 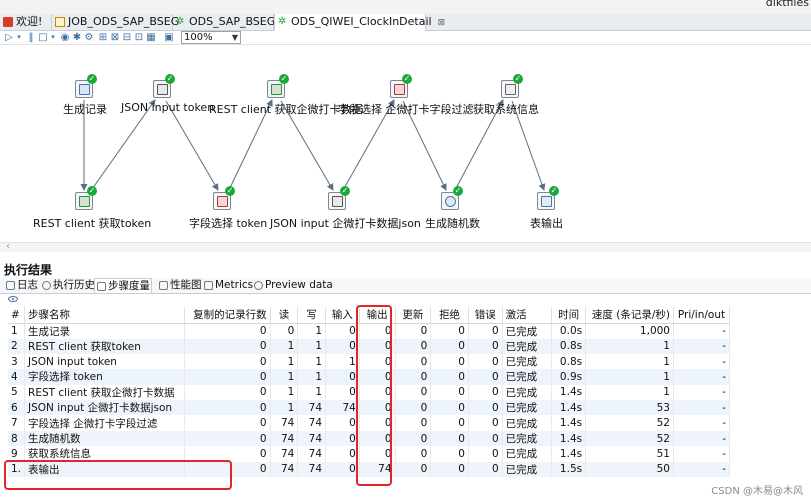 What do you see at coordinates (31, 37) in the screenshot?
I see `pause-icon: ‖` at bounding box center [31, 37].